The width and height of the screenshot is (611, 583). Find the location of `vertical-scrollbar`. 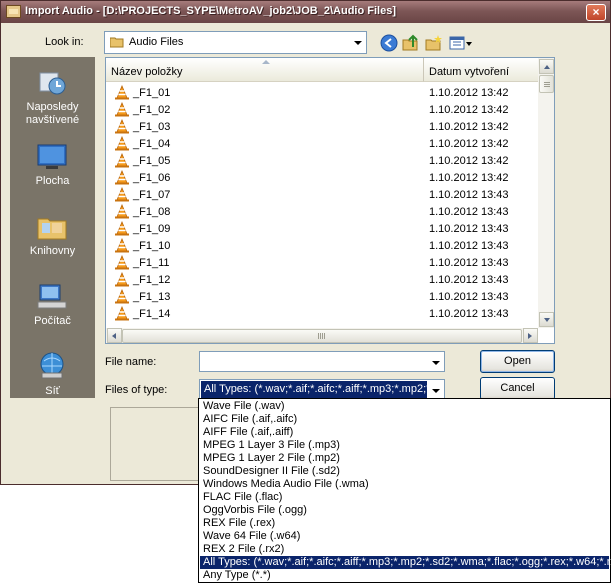

vertical-scrollbar is located at coordinates (546, 193).